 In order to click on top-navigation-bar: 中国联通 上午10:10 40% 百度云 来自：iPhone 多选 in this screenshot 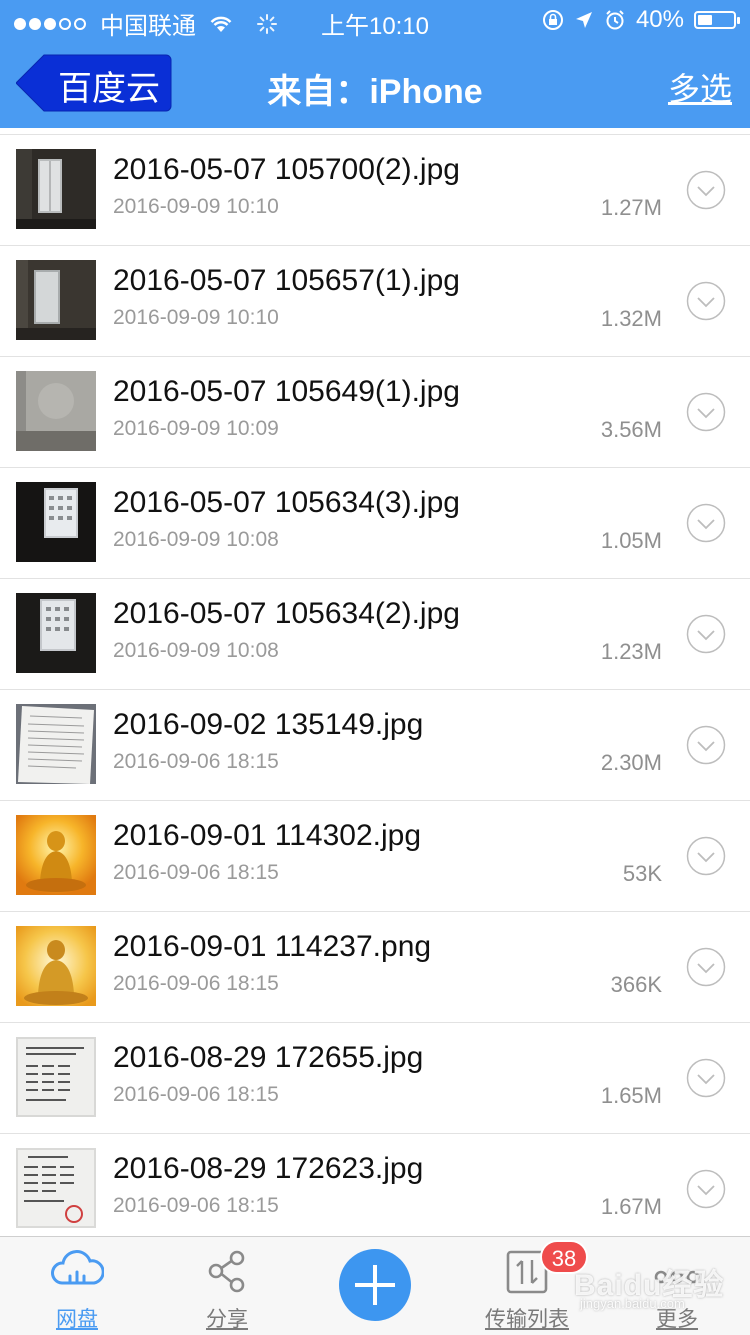, I will do `click(375, 64)`.